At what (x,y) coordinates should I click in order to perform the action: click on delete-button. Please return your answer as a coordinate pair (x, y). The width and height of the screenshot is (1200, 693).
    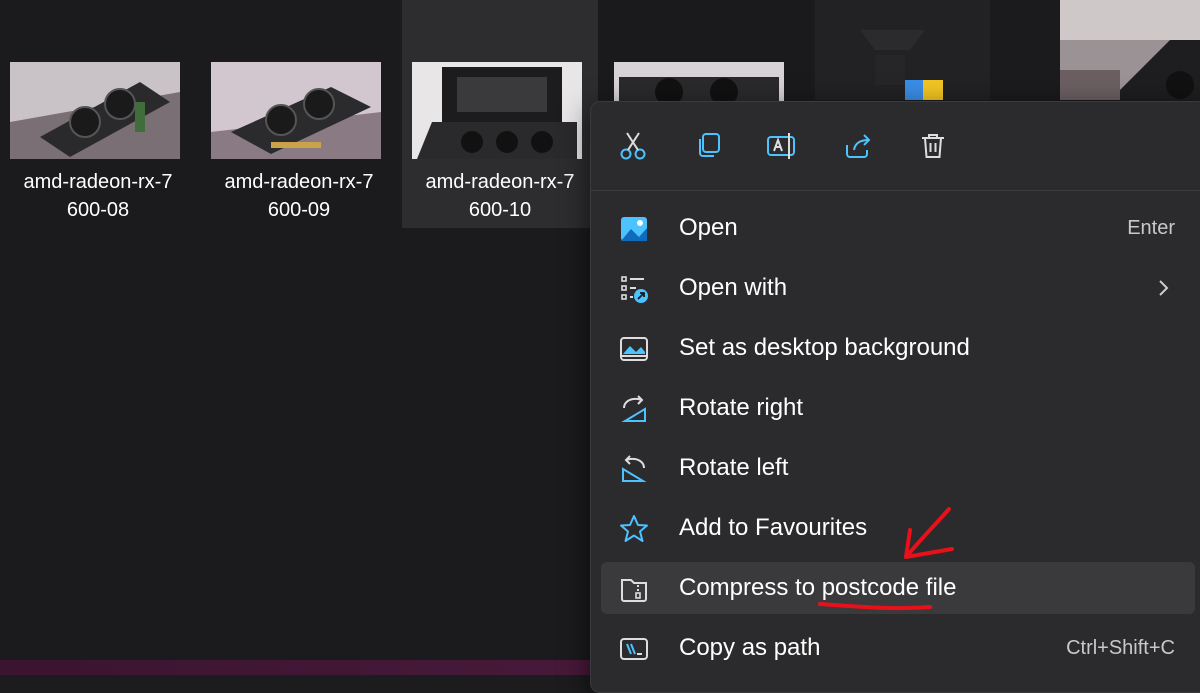
    Looking at the image, I should click on (933, 146).